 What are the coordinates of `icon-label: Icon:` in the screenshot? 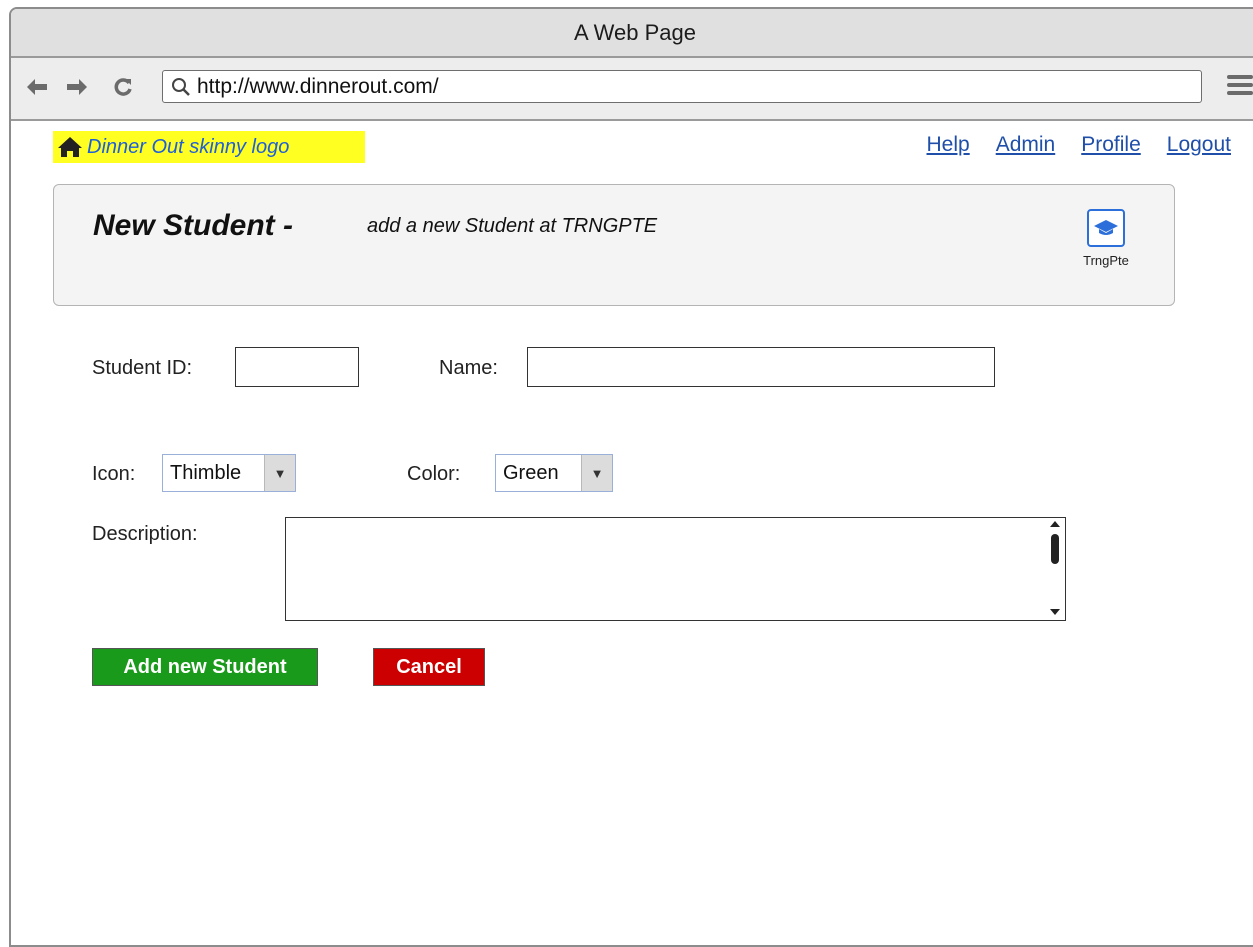 It's located at (114, 474).